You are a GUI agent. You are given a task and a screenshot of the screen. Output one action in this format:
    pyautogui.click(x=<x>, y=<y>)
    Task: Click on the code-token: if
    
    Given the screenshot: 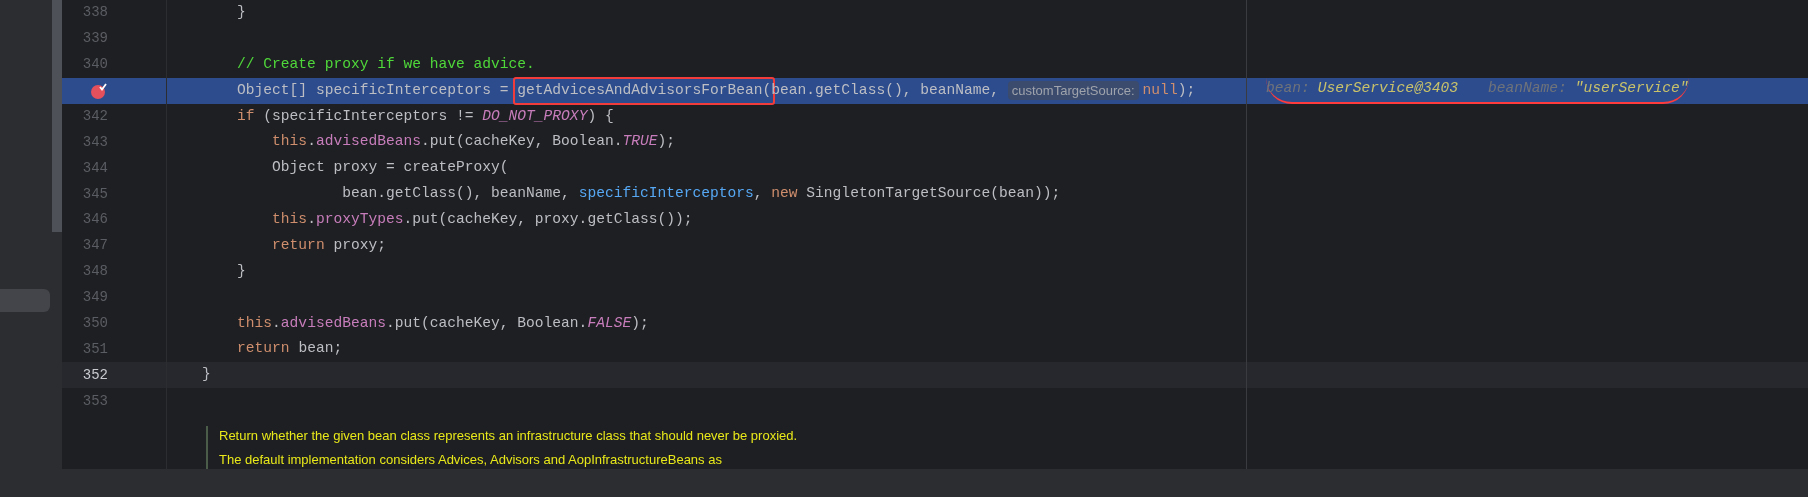 What is the action you would take?
    pyautogui.click(x=246, y=116)
    